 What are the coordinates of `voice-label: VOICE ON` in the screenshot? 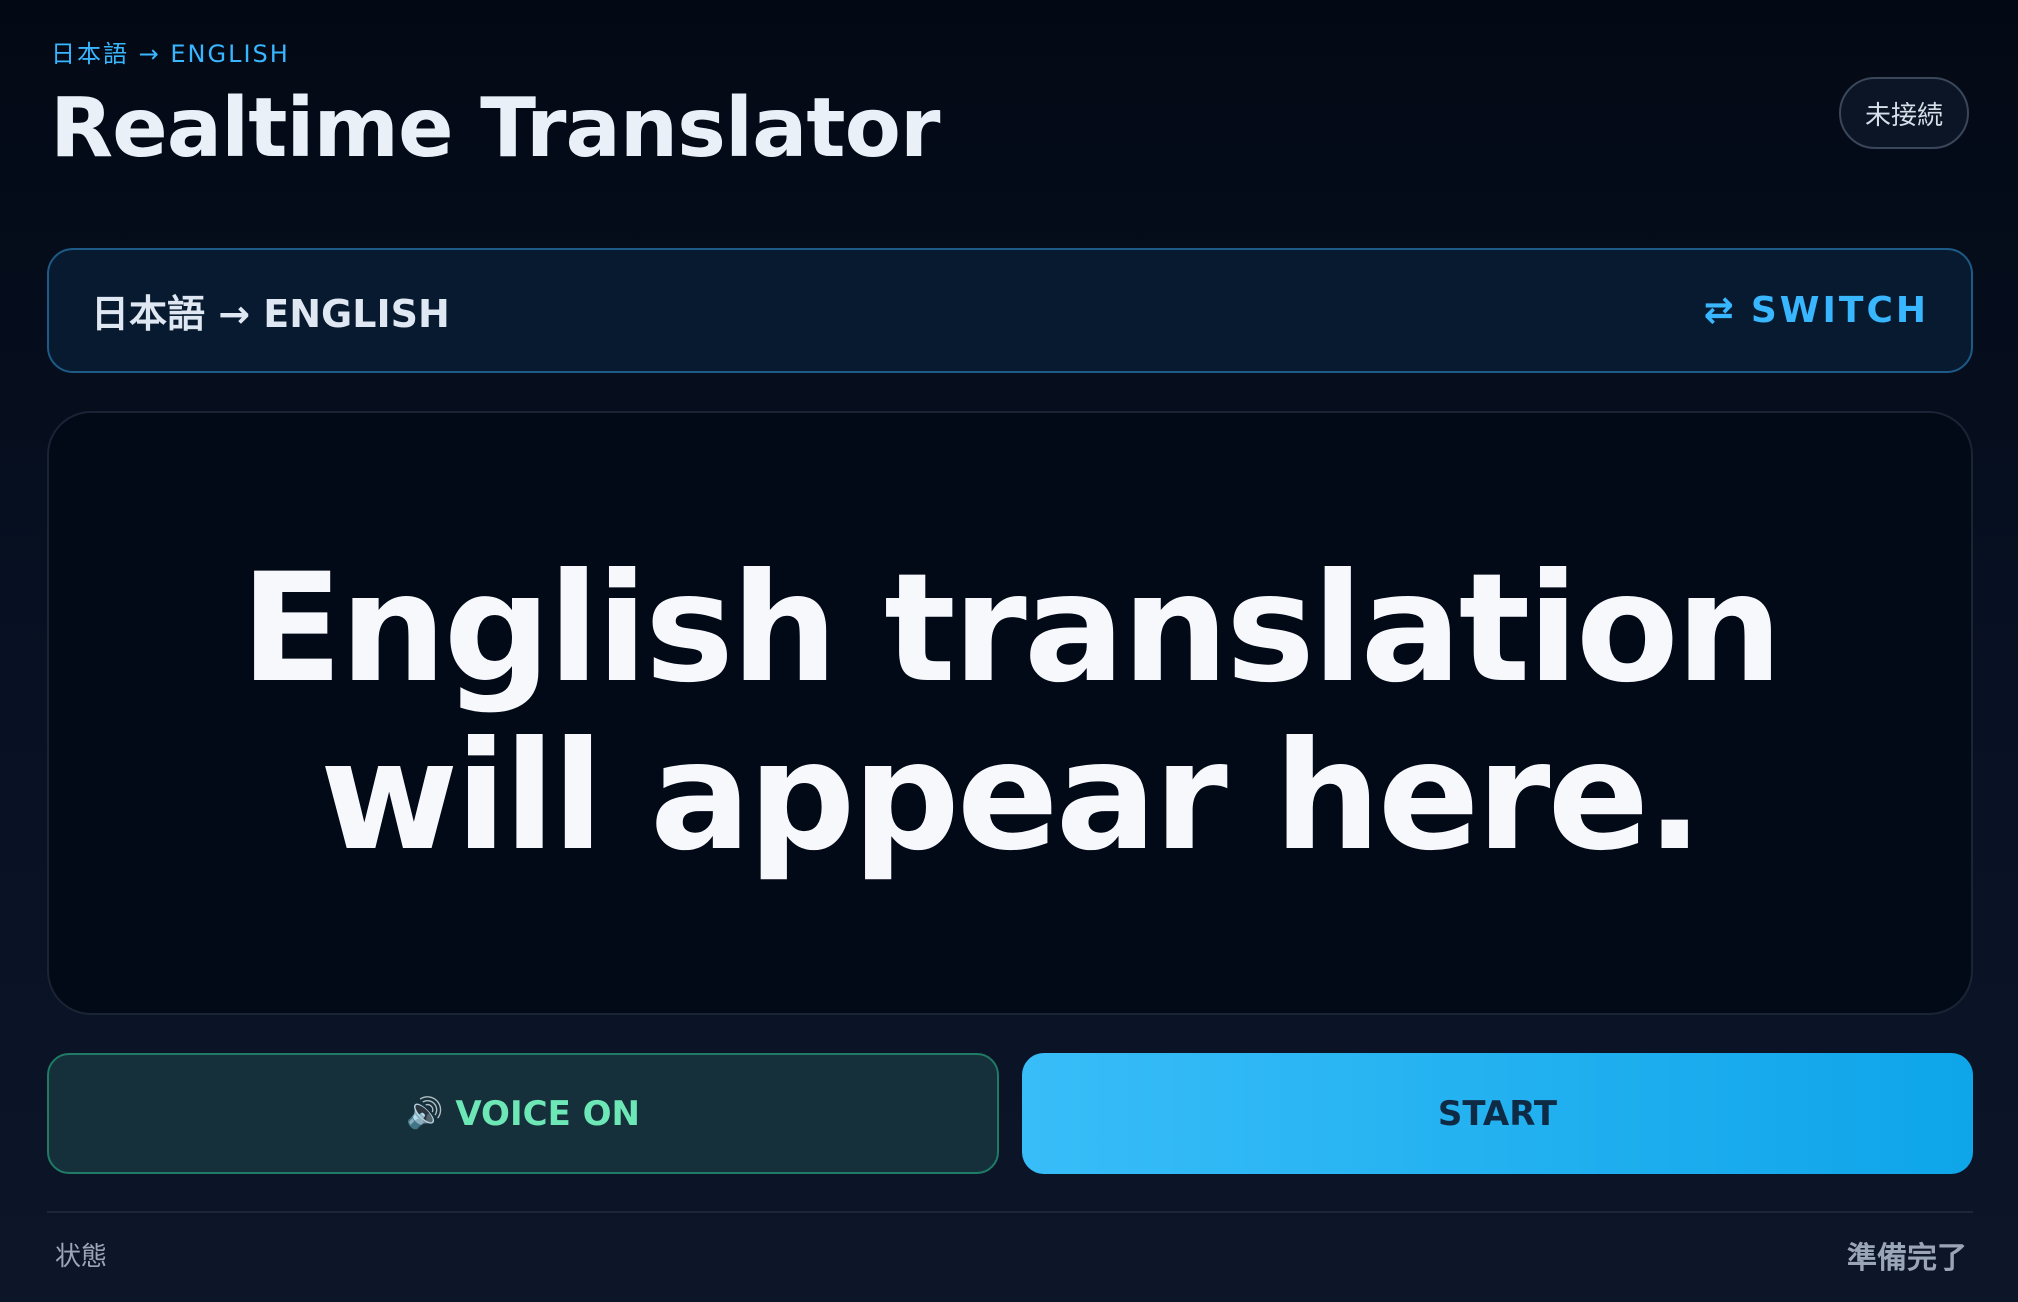 It's located at (547, 1113).